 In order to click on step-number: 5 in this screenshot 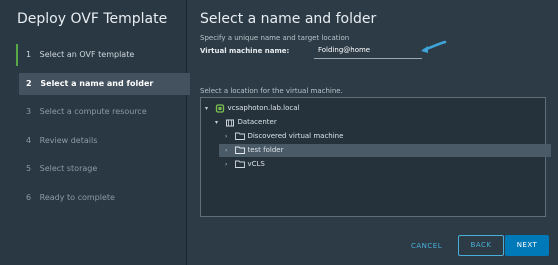, I will do `click(29, 168)`.